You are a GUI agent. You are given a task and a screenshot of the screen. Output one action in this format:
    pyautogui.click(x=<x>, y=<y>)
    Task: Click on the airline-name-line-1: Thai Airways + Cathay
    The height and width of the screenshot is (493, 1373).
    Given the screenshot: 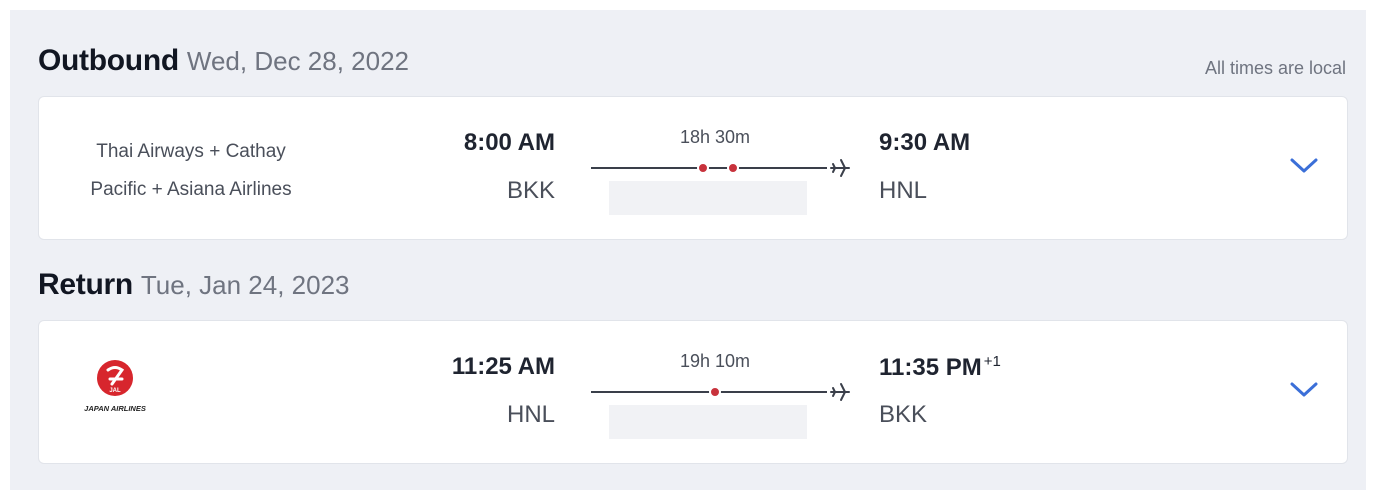 What is the action you would take?
    pyautogui.click(x=191, y=151)
    